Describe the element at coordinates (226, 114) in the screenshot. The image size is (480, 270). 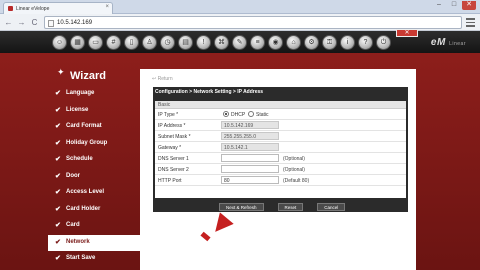
I see `dhcp-radio` at that location.